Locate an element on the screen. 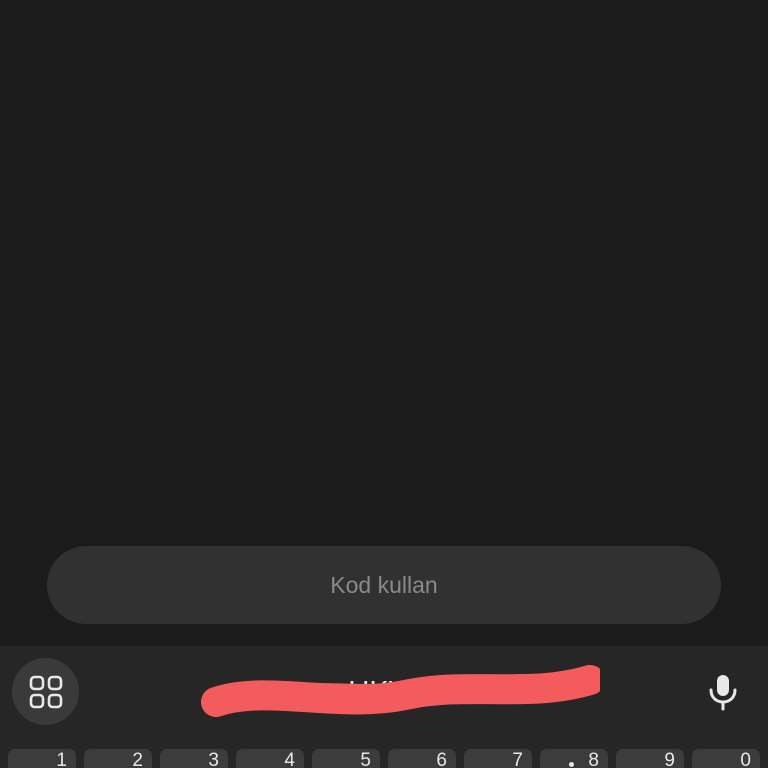 The image size is (768, 768). key-label: 3 is located at coordinates (213, 759).